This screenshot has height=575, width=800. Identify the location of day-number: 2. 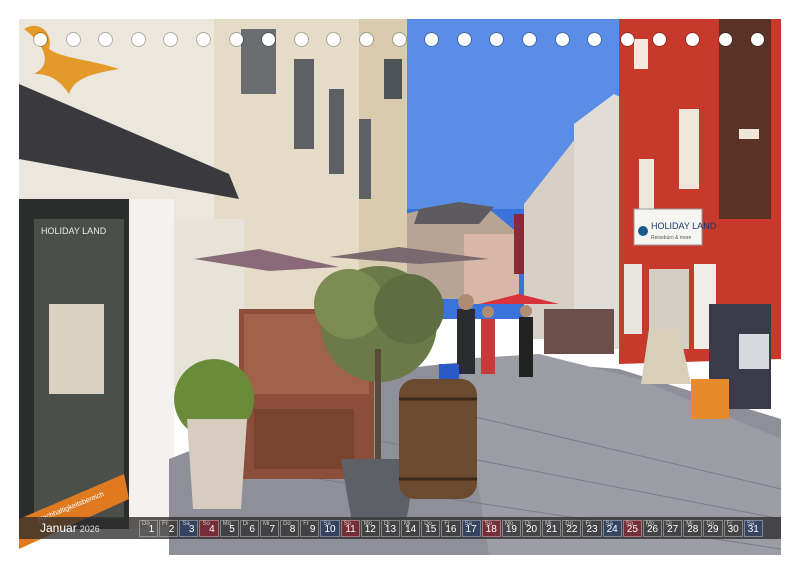
(171, 529).